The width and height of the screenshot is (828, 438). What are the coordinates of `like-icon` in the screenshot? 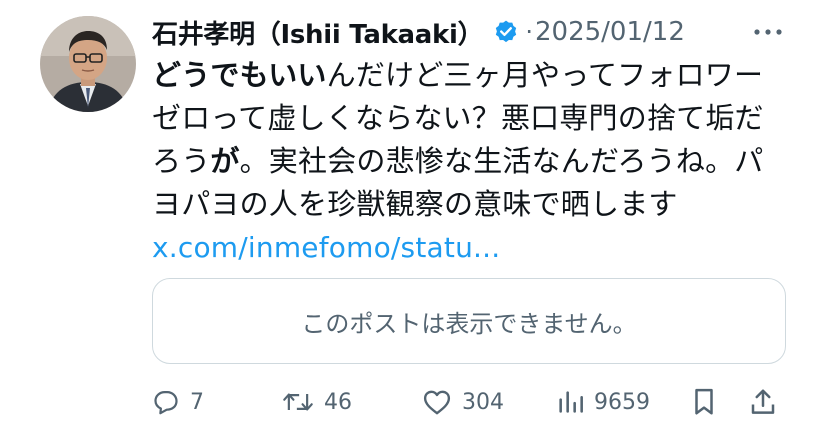 It's located at (437, 402).